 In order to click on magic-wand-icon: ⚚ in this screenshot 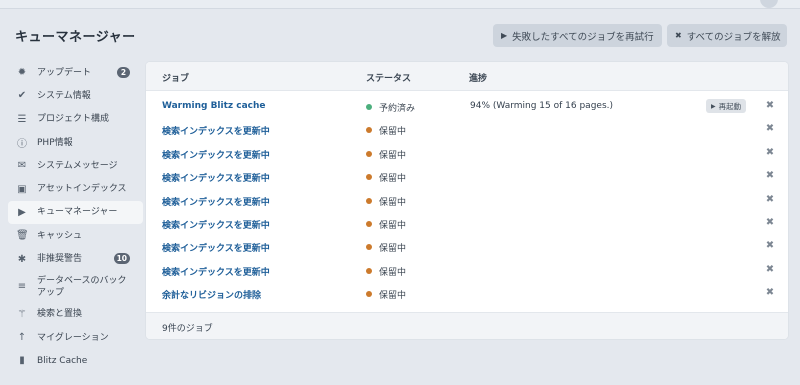, I will do `click(22, 314)`.